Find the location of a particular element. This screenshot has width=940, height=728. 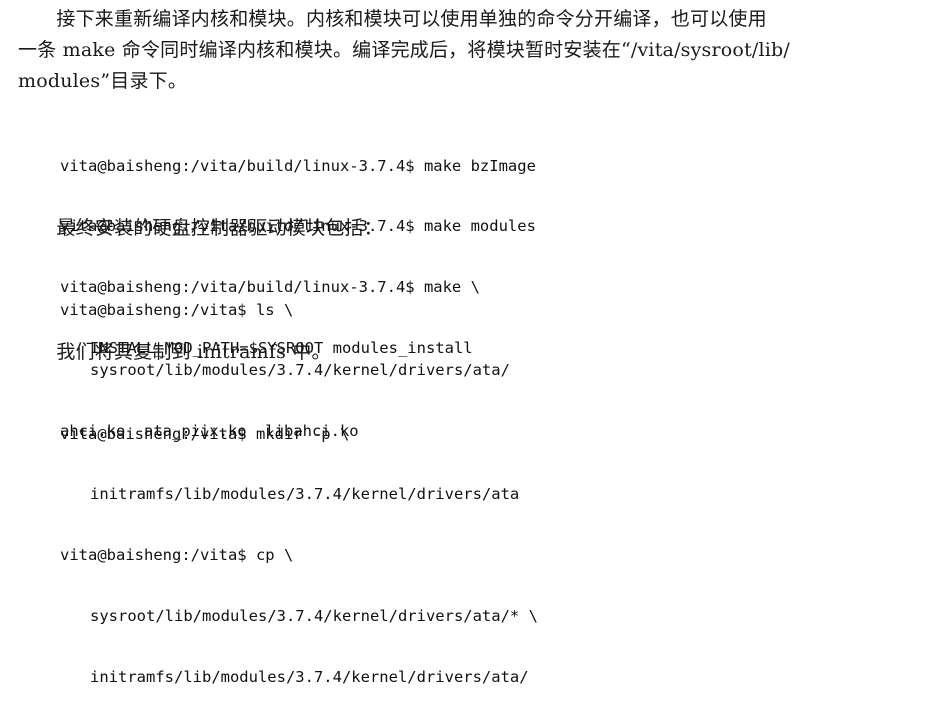

intro-paragraph-line-3: modules”目录下。 is located at coordinates (103, 81).